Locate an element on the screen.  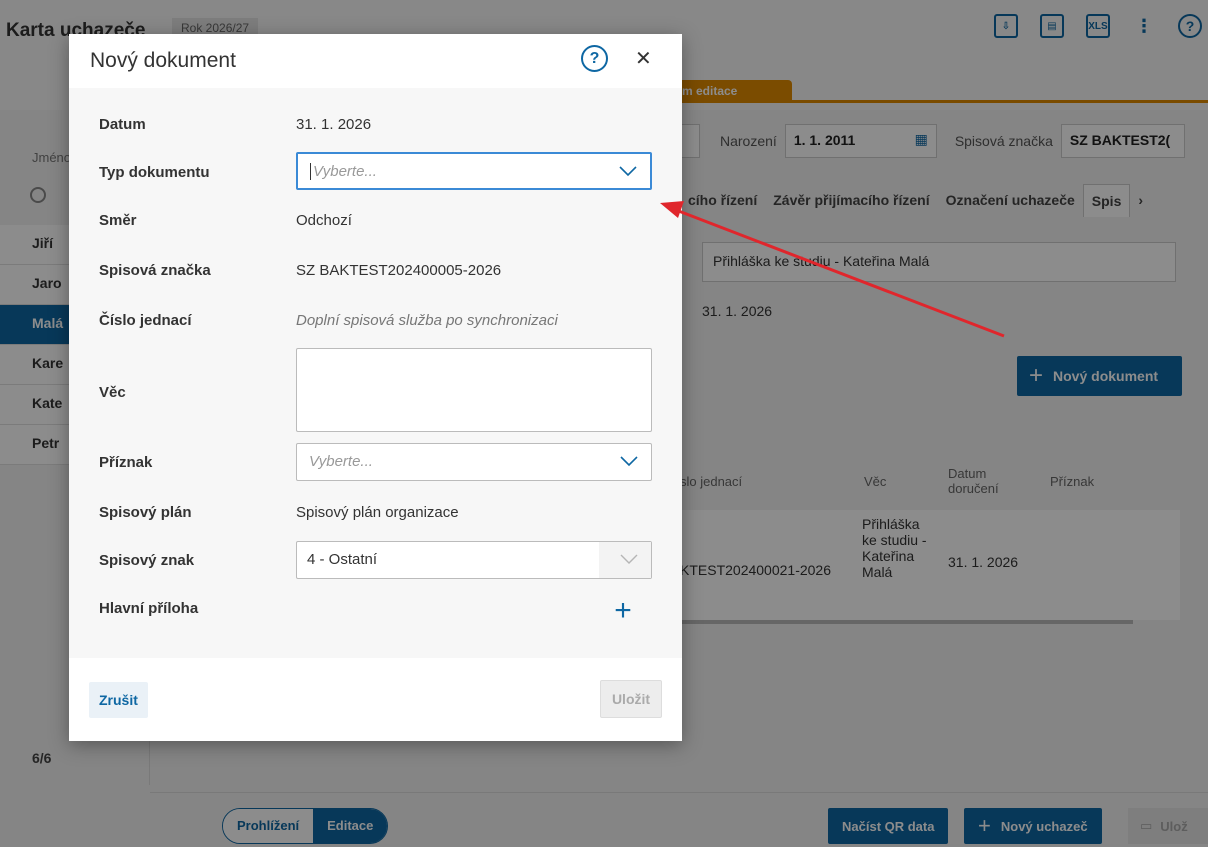
annotation-arrow is located at coordinates (832, 269).